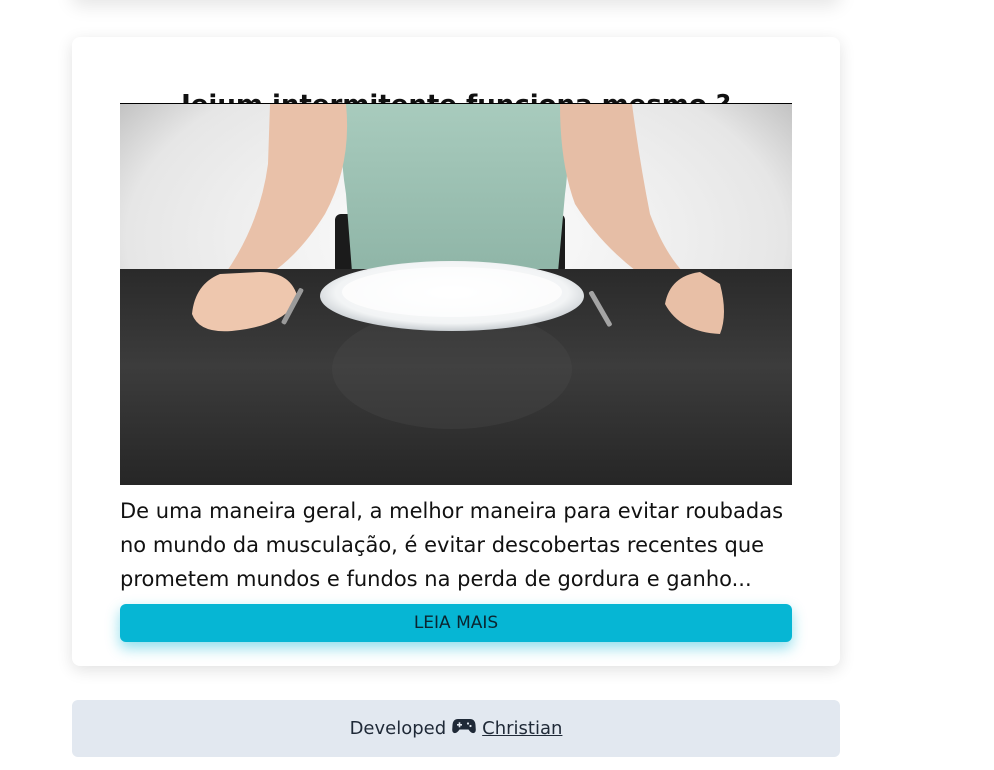  Describe the element at coordinates (522, 728) in the screenshot. I see `author-link: Christian` at that location.